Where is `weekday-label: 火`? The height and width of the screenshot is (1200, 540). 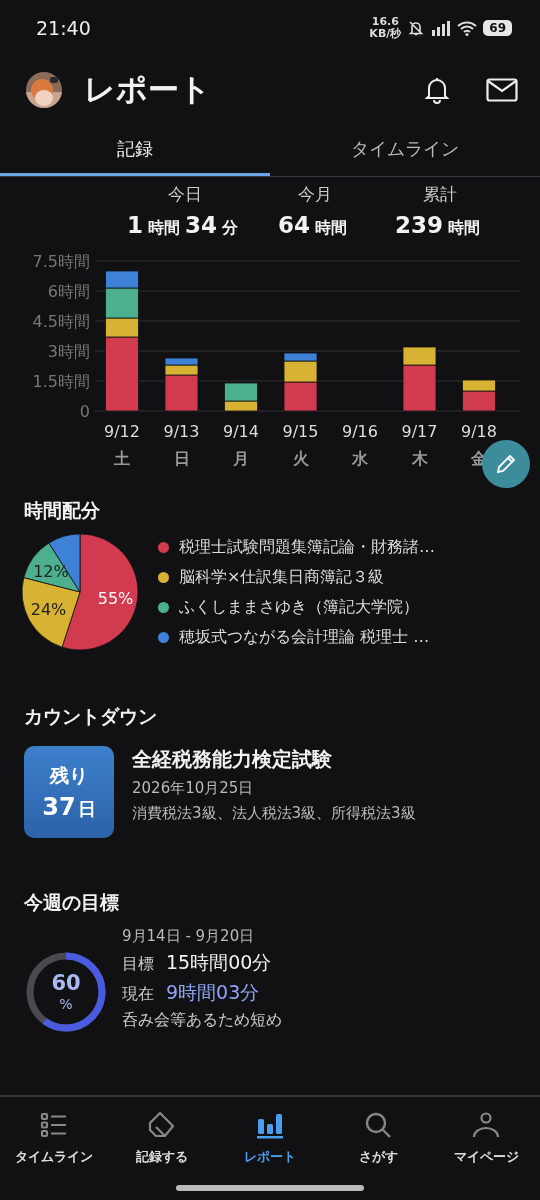
weekday-label: 火 is located at coordinates (300, 458).